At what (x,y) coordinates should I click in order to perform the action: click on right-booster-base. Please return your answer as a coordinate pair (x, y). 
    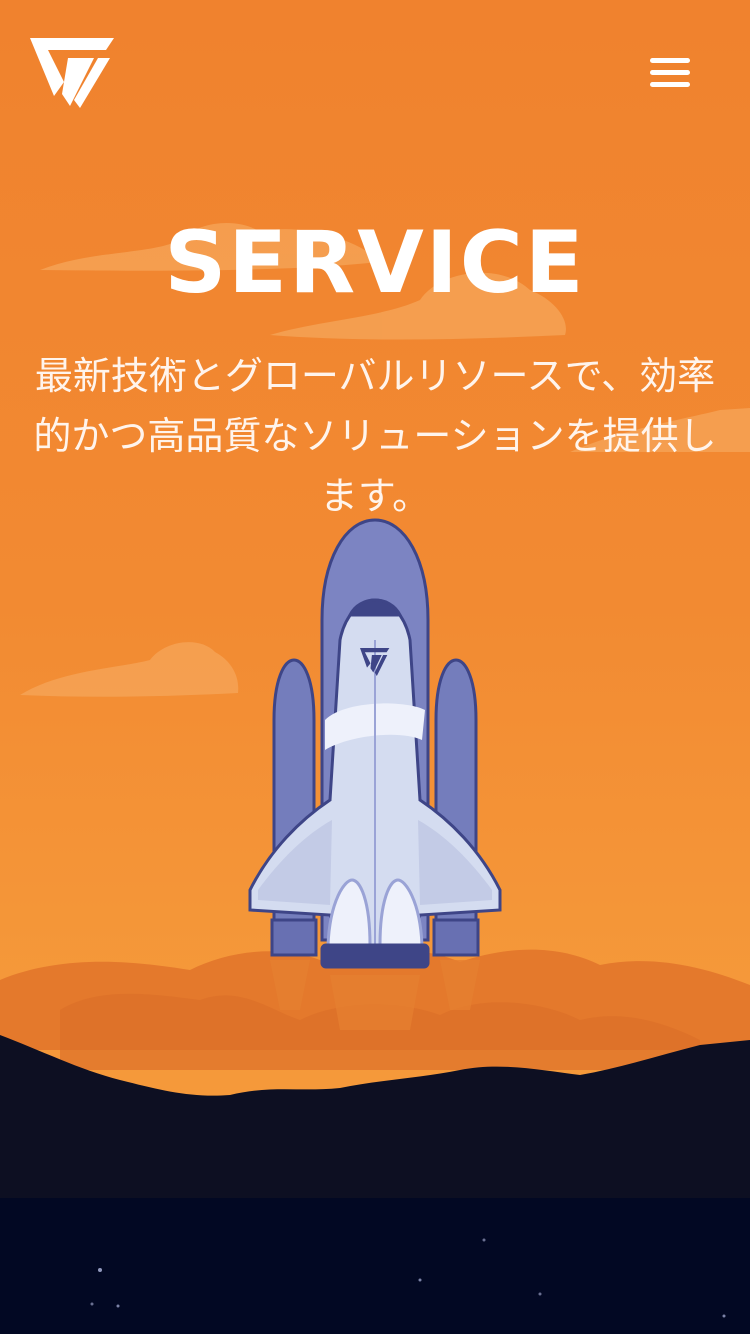
    Looking at the image, I should click on (456, 937).